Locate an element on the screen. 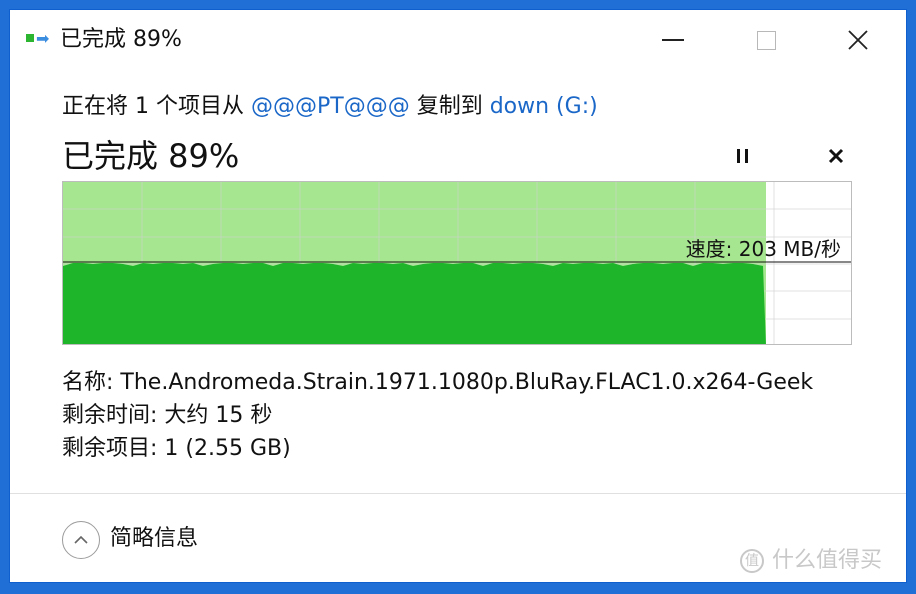  items-remaining-row: 剩余项目: 1 (2.55 GB) is located at coordinates (176, 449).